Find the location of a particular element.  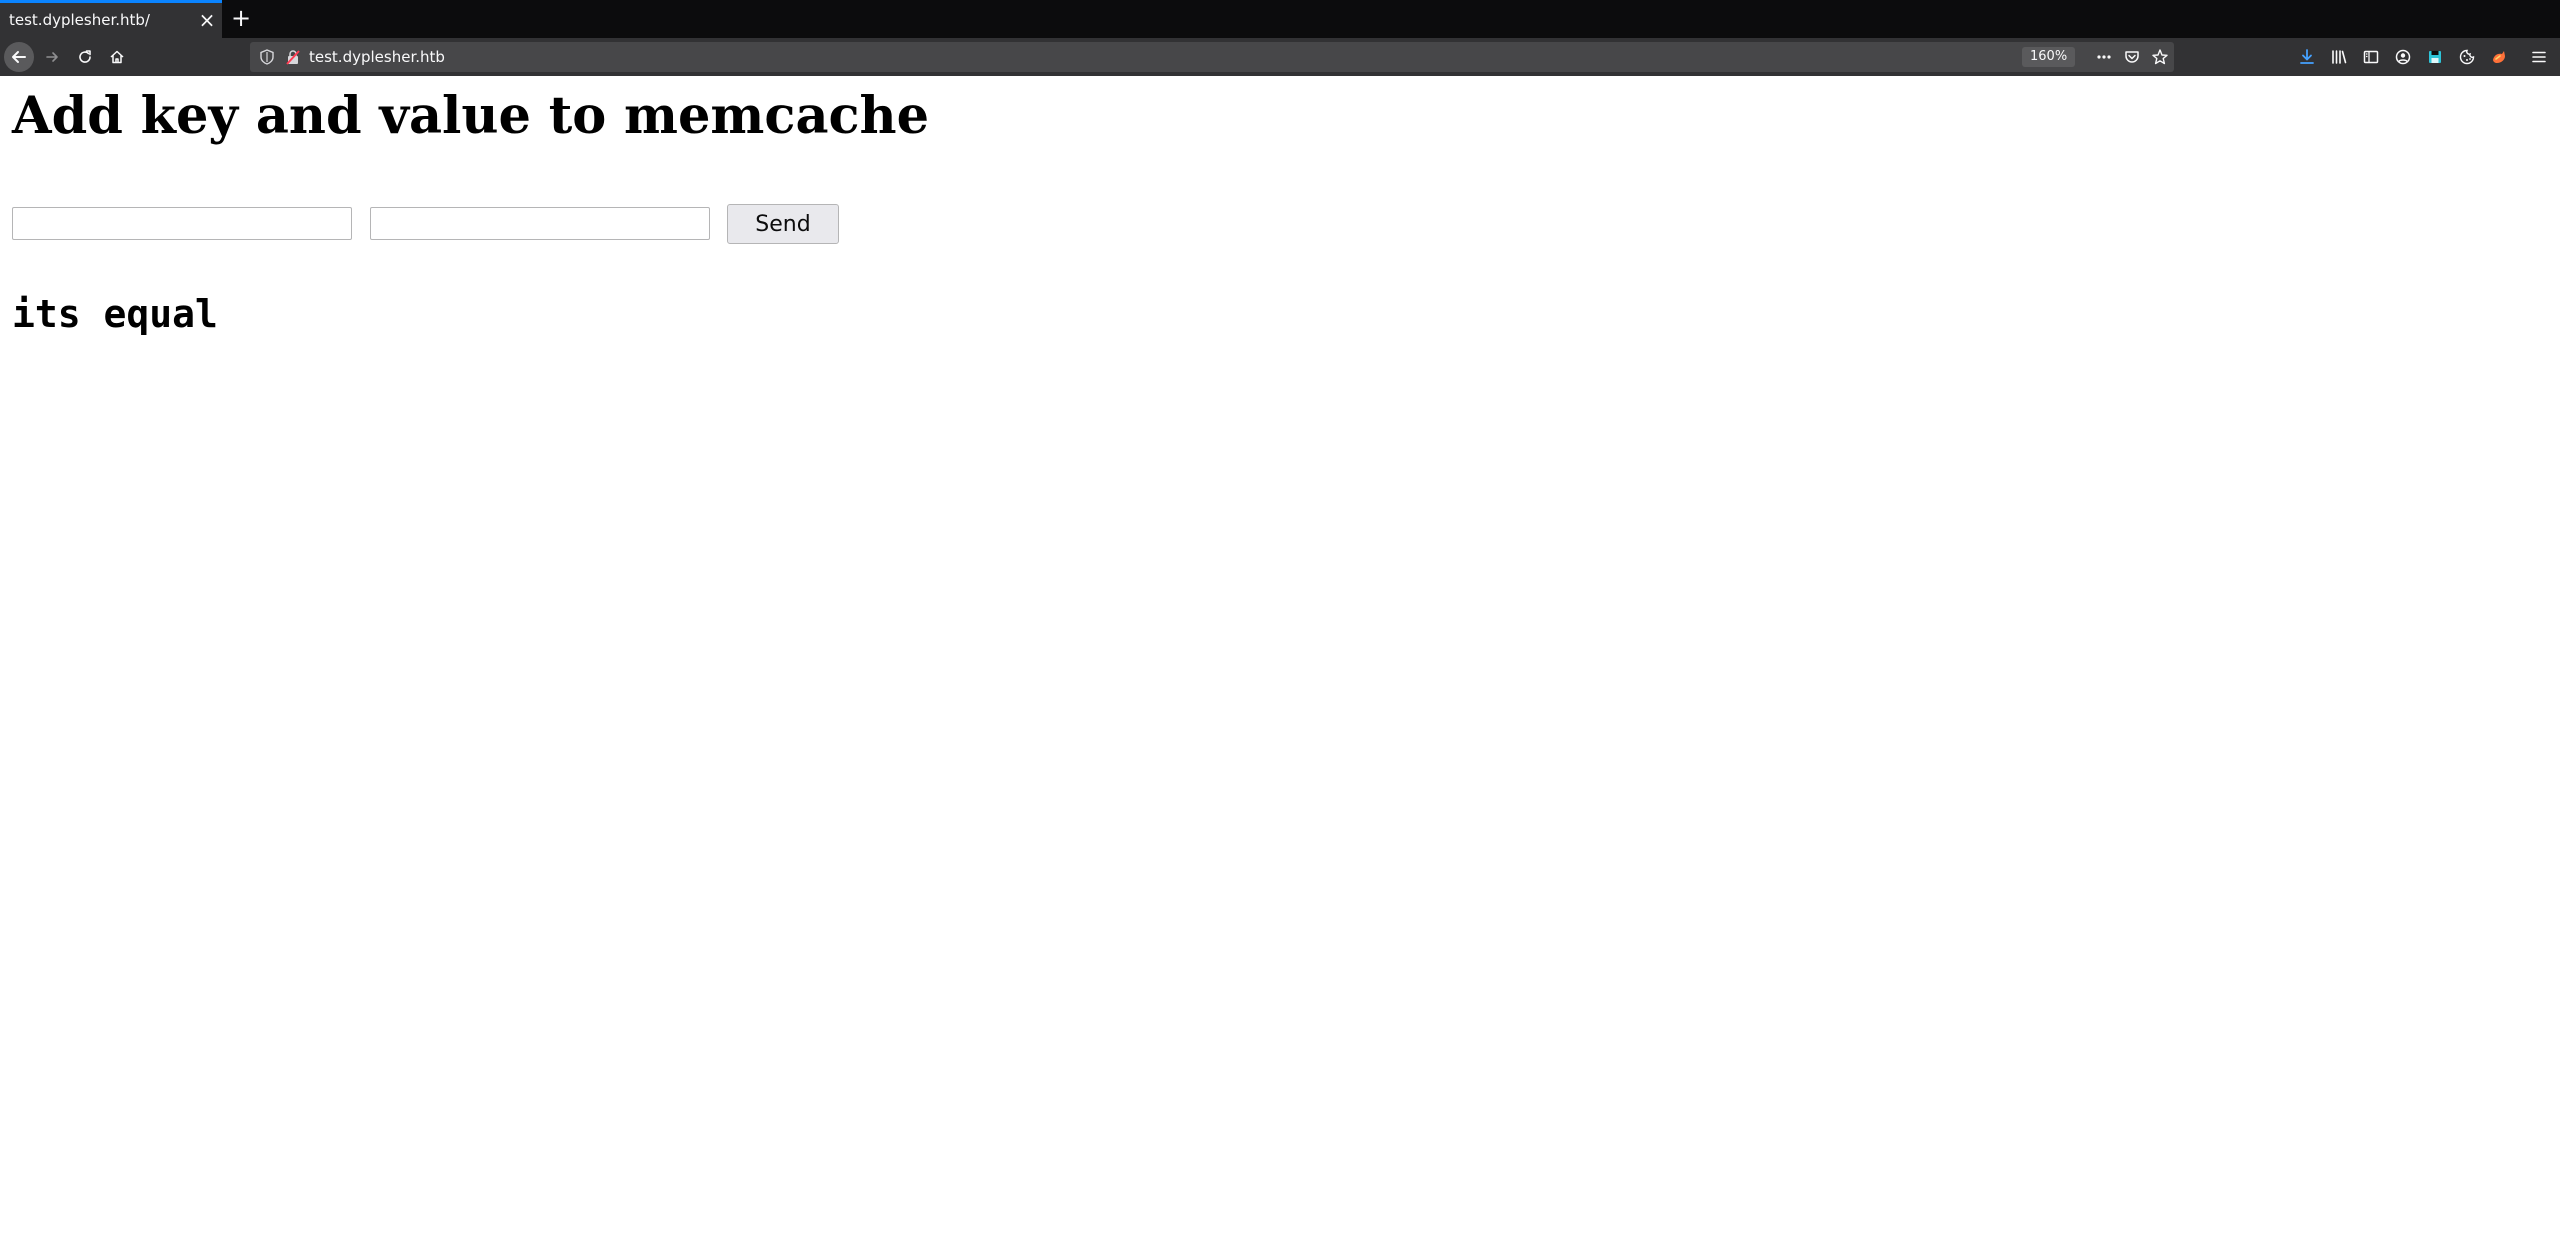

account-icon is located at coordinates (2403, 57).